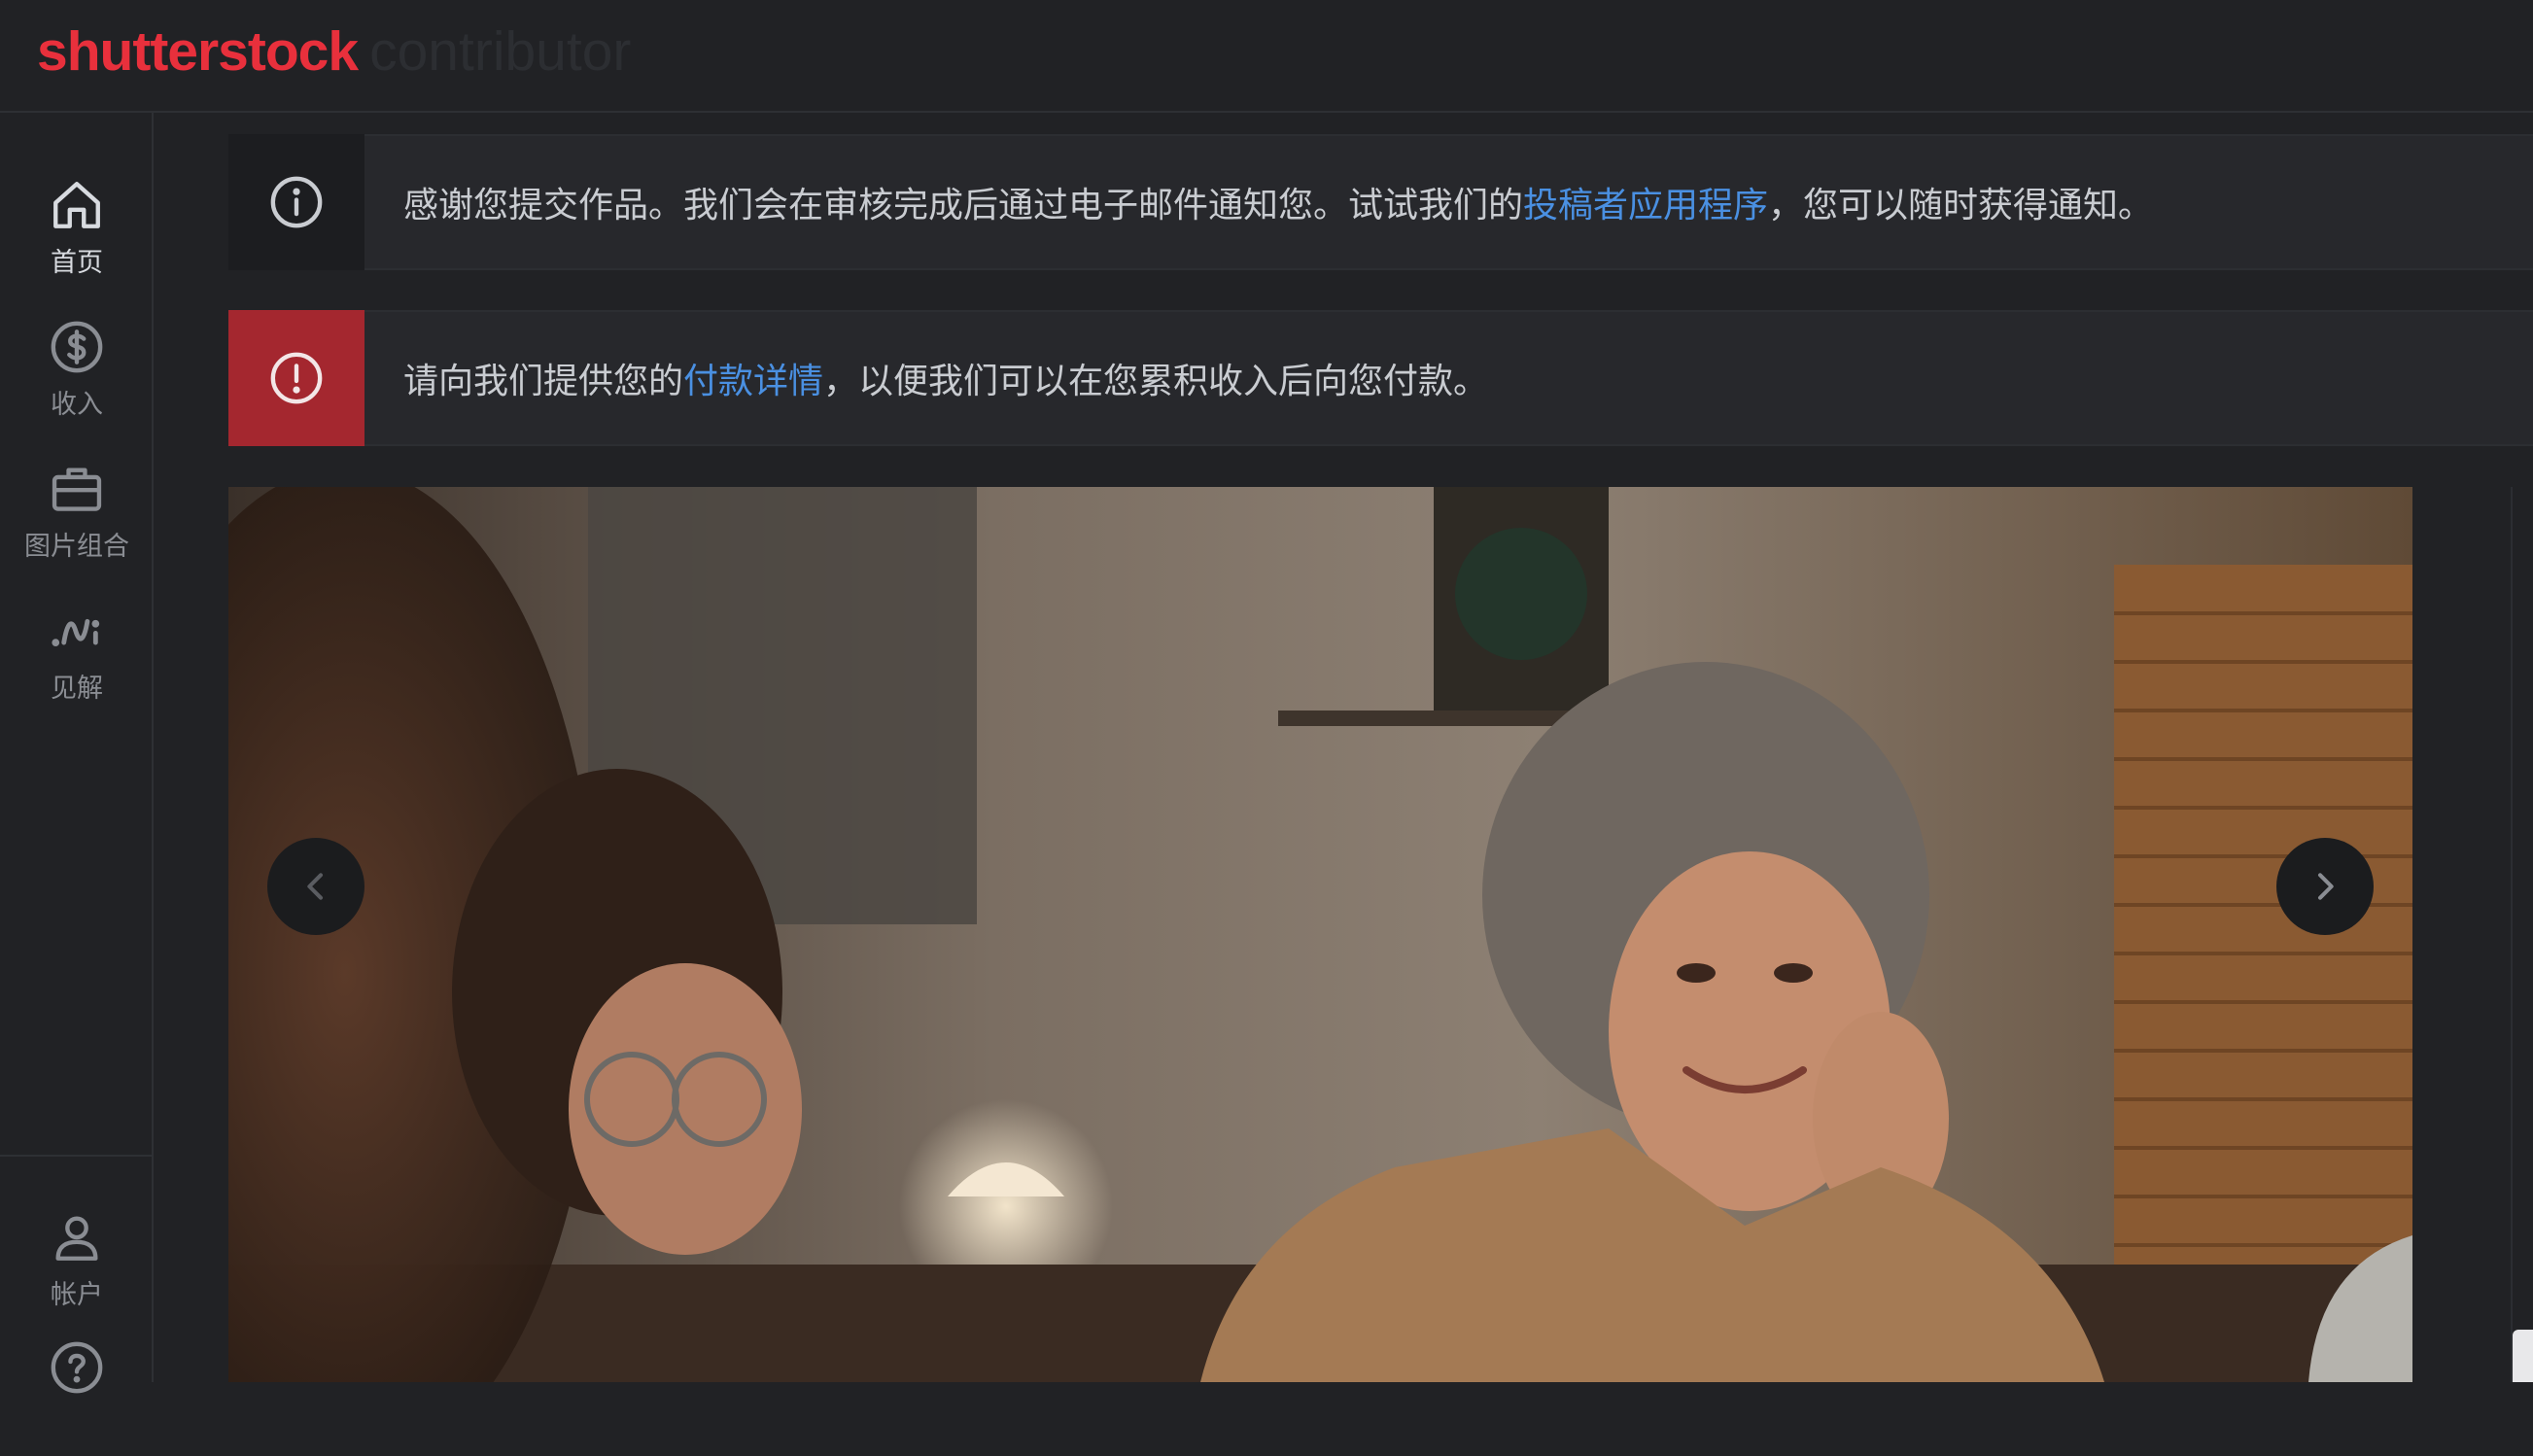 The height and width of the screenshot is (1456, 2533). I want to click on insights-icon, so click(76, 632).